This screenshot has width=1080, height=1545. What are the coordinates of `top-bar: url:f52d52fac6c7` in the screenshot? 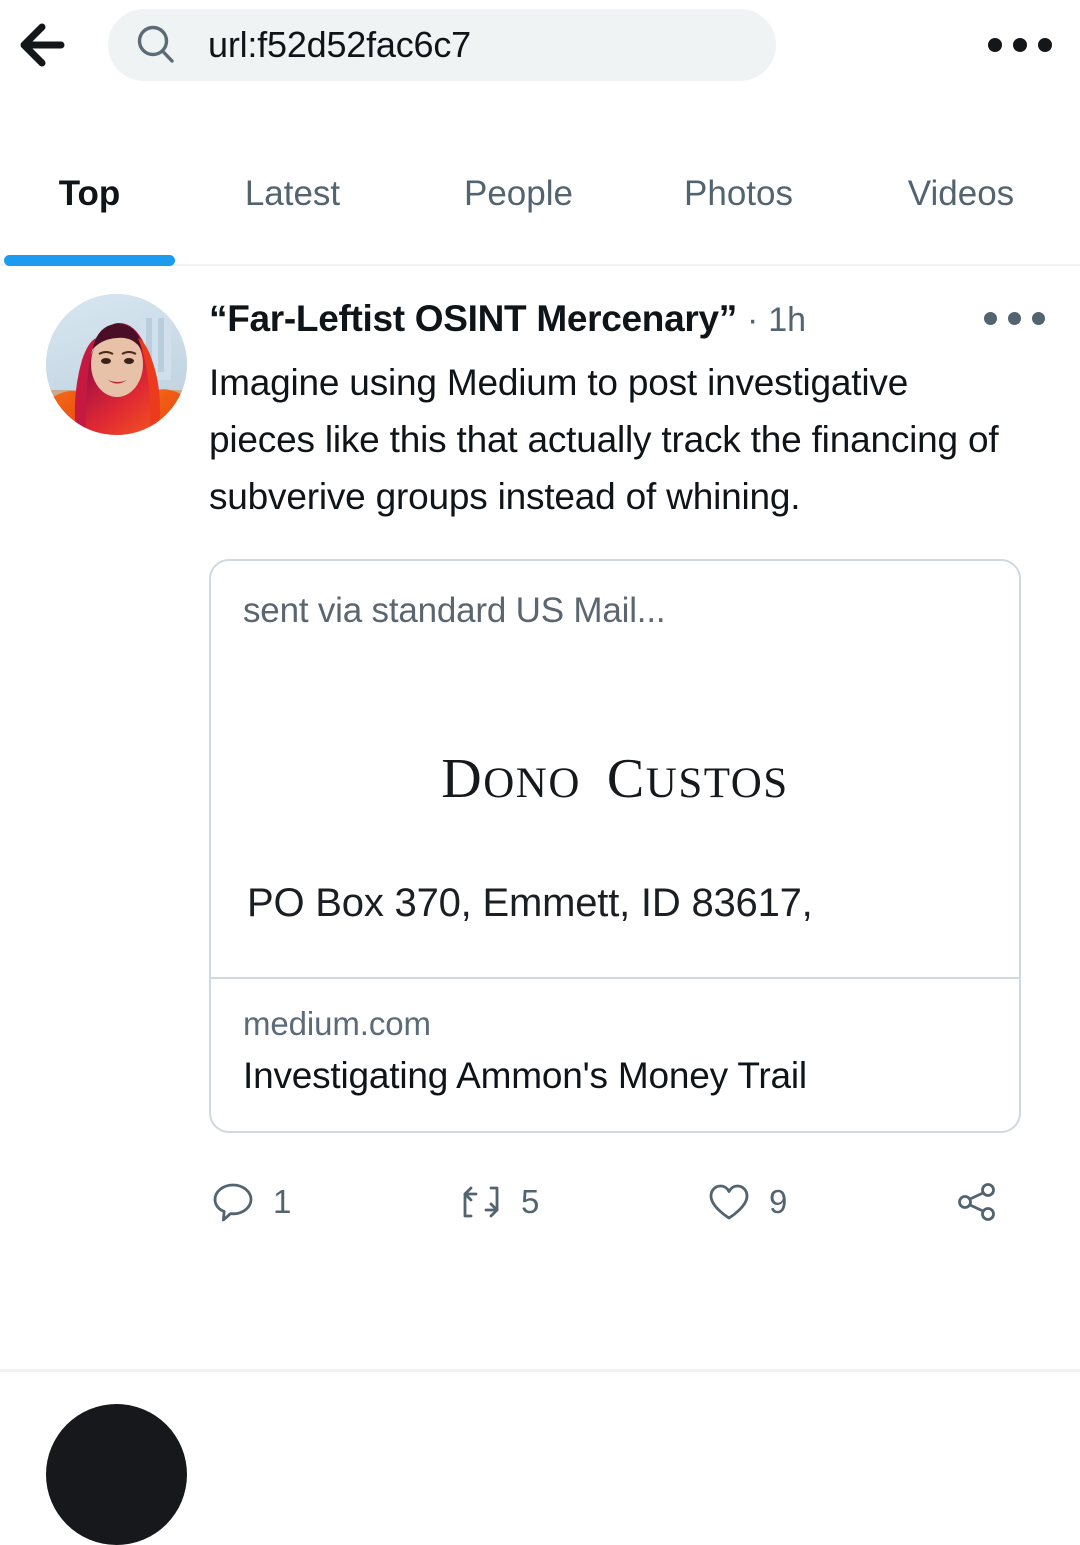 It's located at (540, 45).